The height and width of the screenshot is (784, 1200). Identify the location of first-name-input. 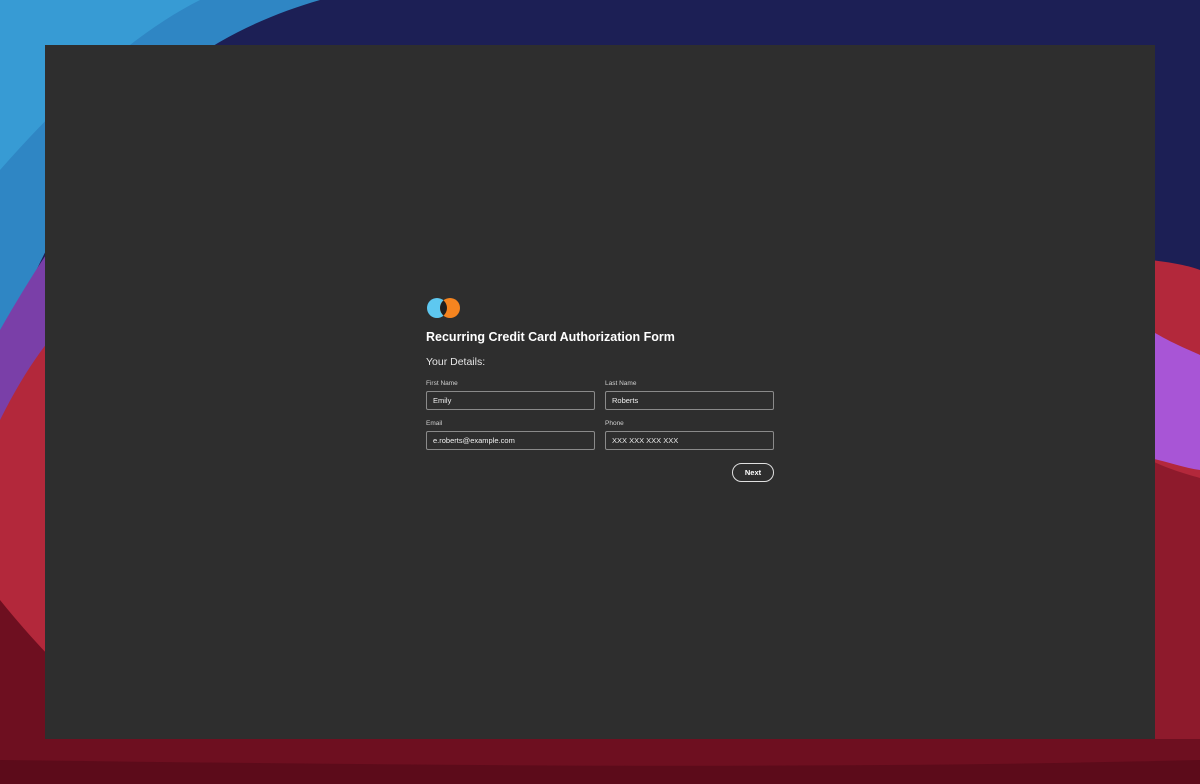
(510, 400).